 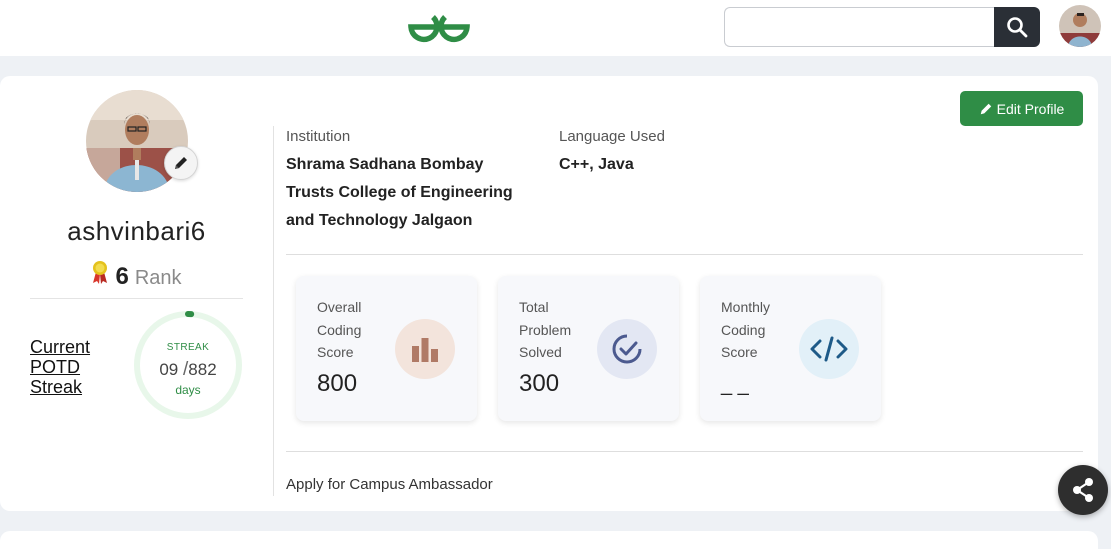 What do you see at coordinates (339, 307) in the screenshot?
I see `stat-title-line: Overall` at bounding box center [339, 307].